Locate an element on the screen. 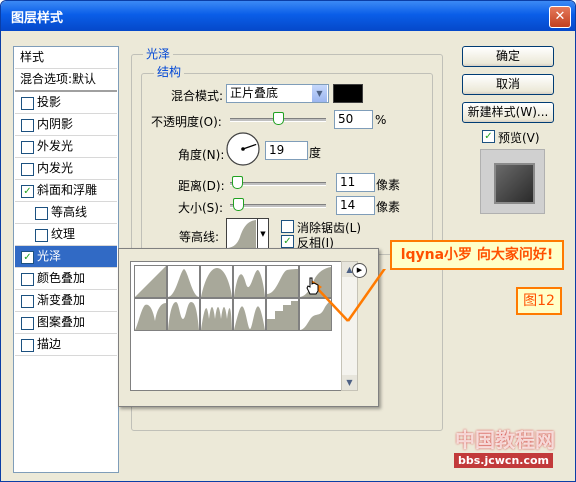  anti-alias-row: 消除锯齿(L) is located at coordinates (341, 227).